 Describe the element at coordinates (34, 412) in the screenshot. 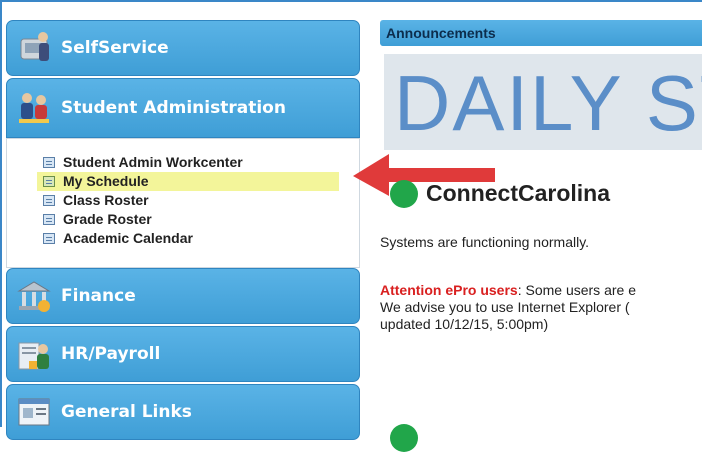

I see `general-links-icon` at that location.